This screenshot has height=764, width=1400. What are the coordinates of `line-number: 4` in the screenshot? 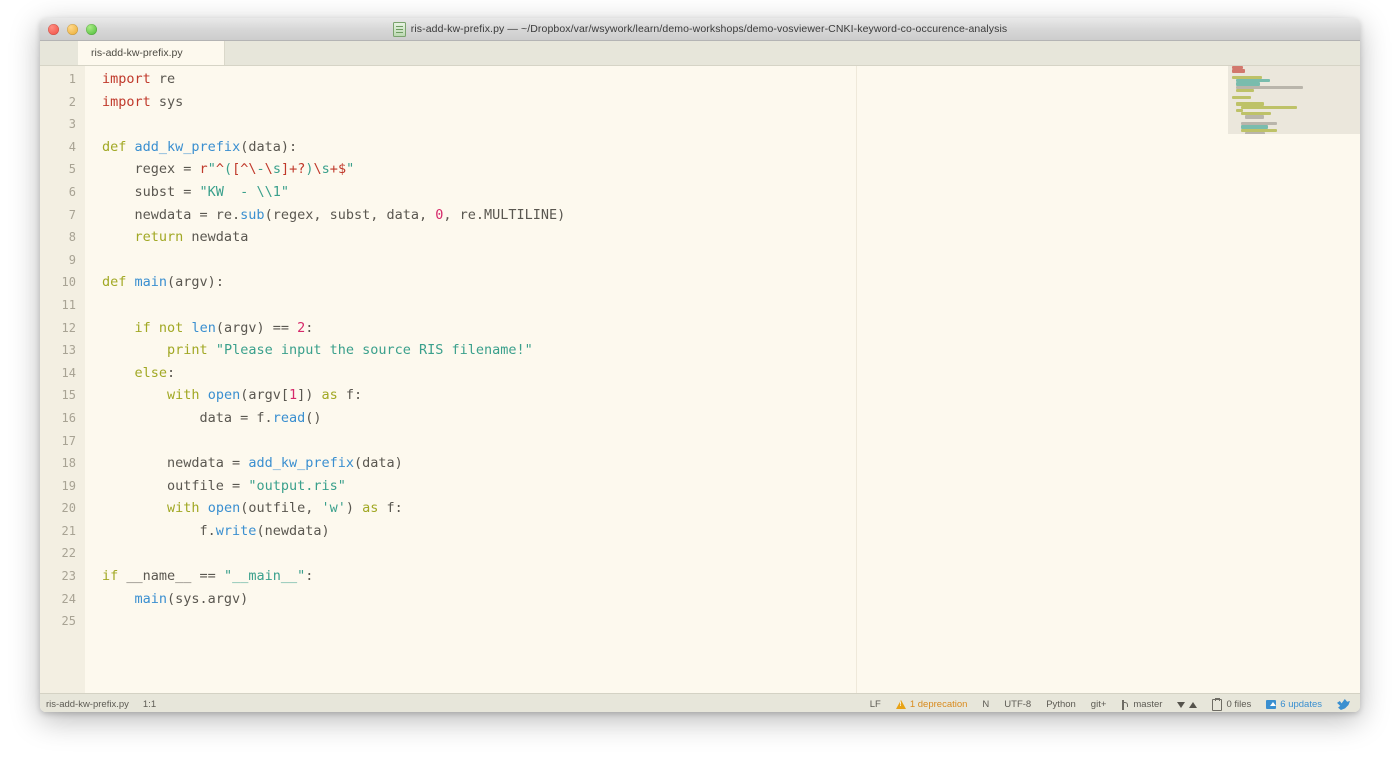 It's located at (72, 146).